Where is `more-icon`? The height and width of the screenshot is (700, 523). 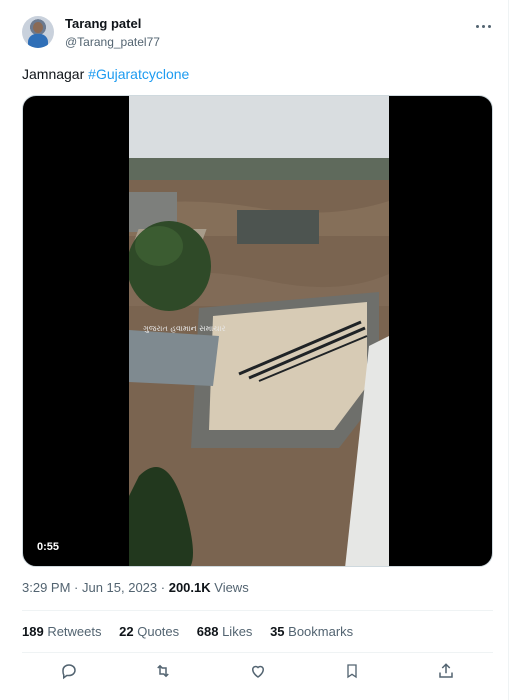
more-icon is located at coordinates (483, 26).